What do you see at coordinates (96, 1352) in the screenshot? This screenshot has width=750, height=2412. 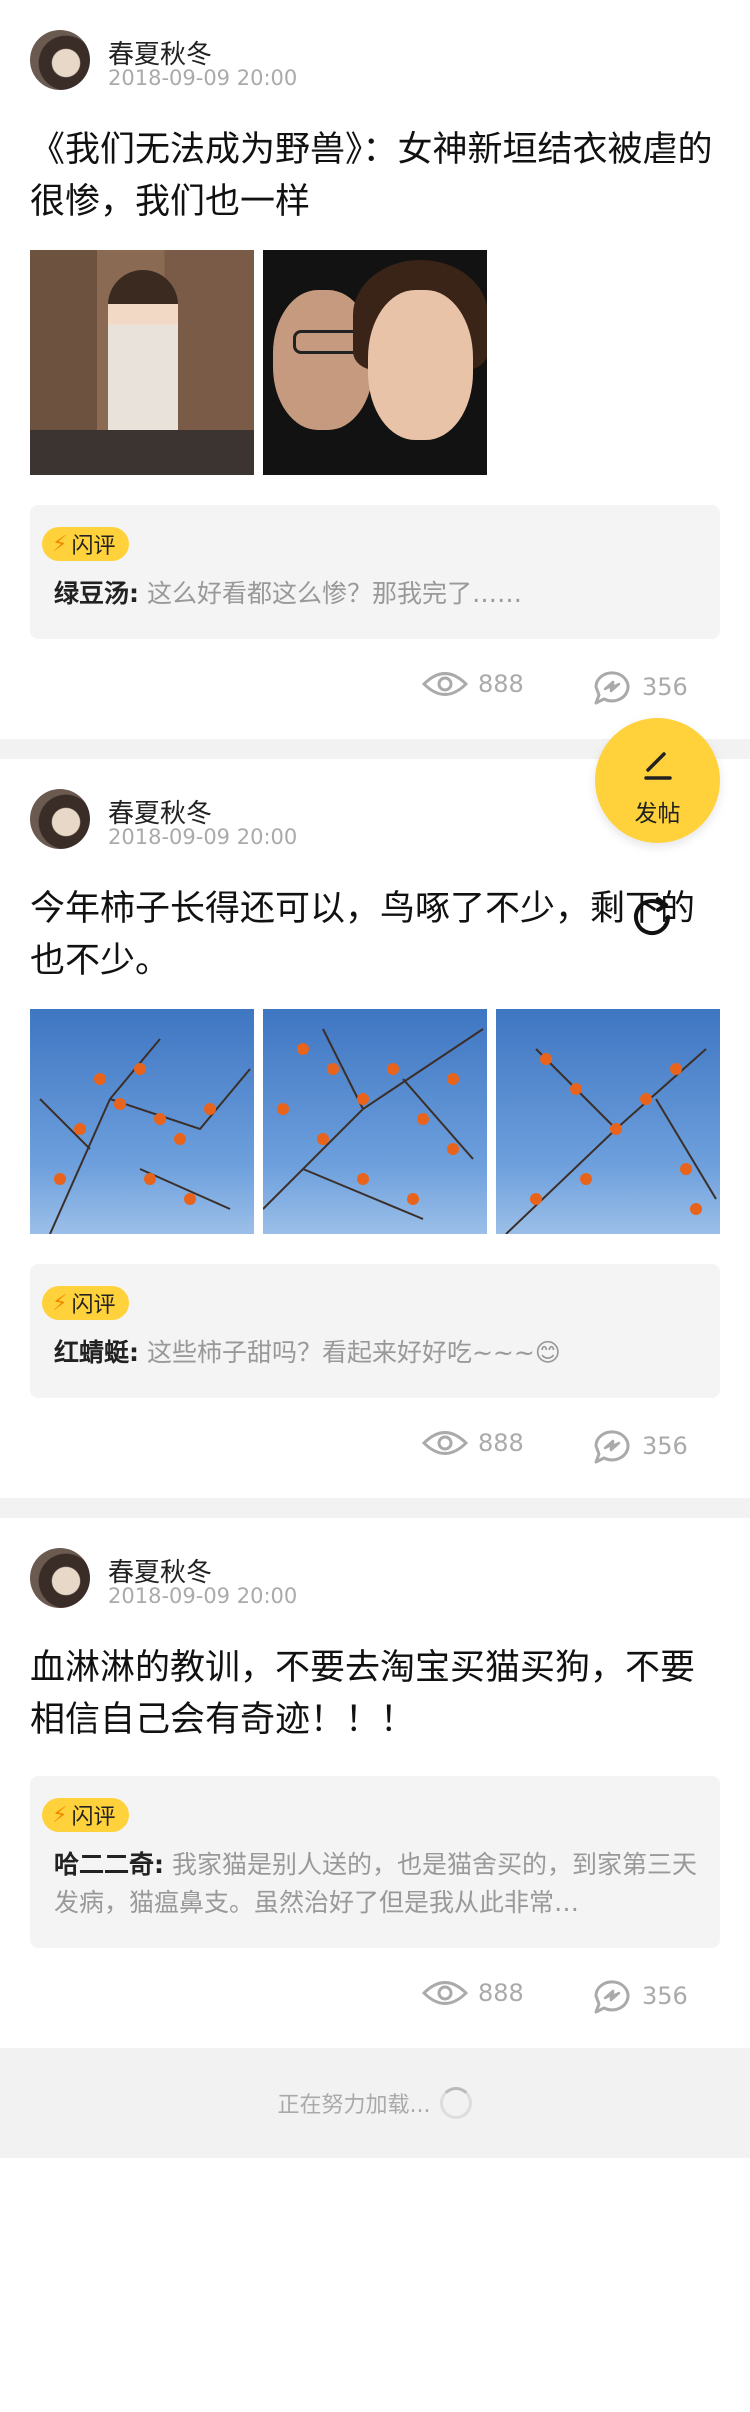 I see `comment-author: 红蜻蜓:` at bounding box center [96, 1352].